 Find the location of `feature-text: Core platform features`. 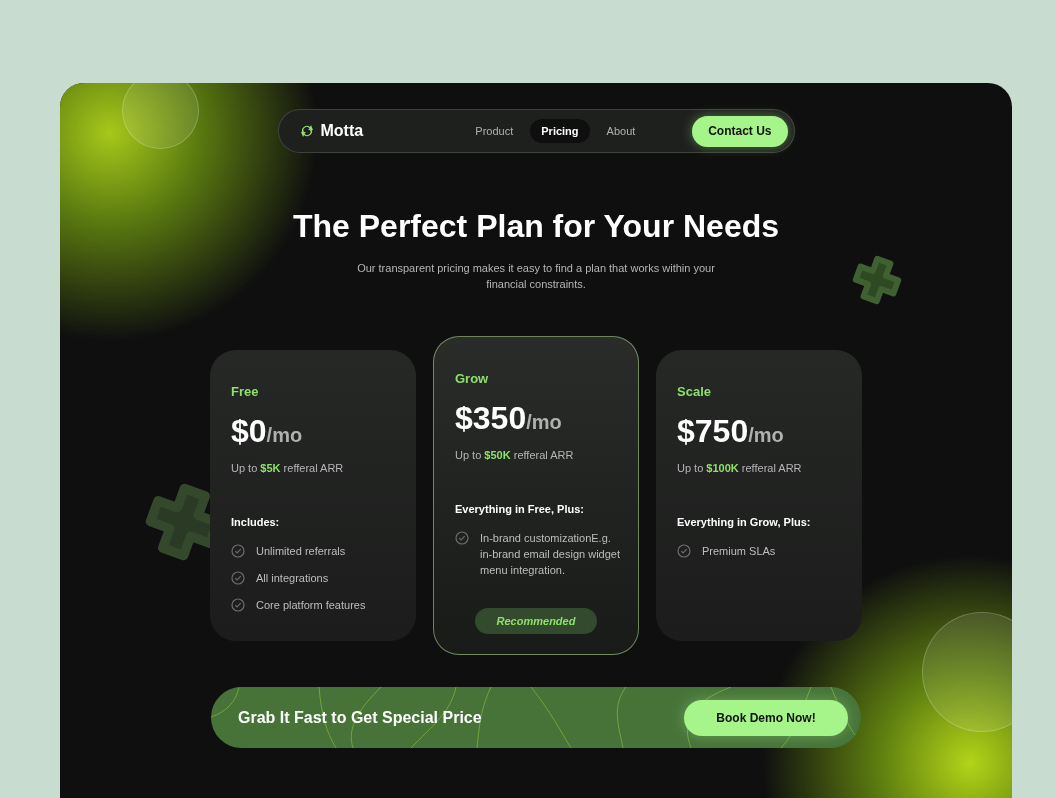

feature-text: Core platform features is located at coordinates (311, 605).